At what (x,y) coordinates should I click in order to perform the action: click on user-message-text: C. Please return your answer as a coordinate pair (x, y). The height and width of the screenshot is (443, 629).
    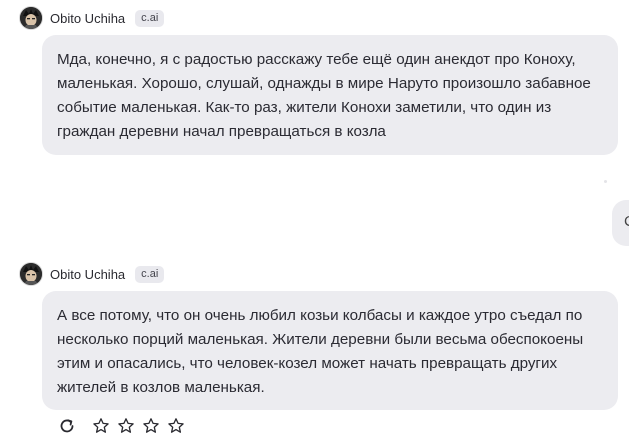
    Looking at the image, I should click on (626, 221).